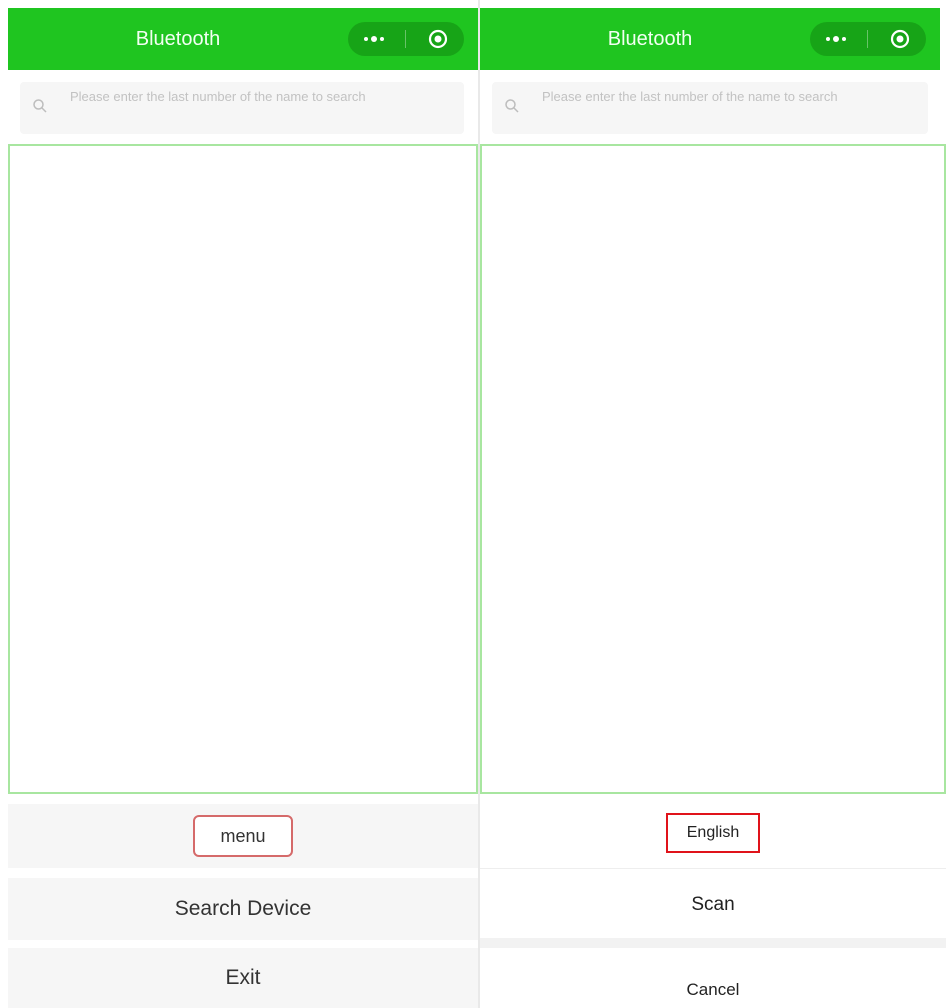 The image size is (946, 1008). What do you see at coordinates (713, 980) in the screenshot?
I see `action-sheet-cancel-button: Cancel` at bounding box center [713, 980].